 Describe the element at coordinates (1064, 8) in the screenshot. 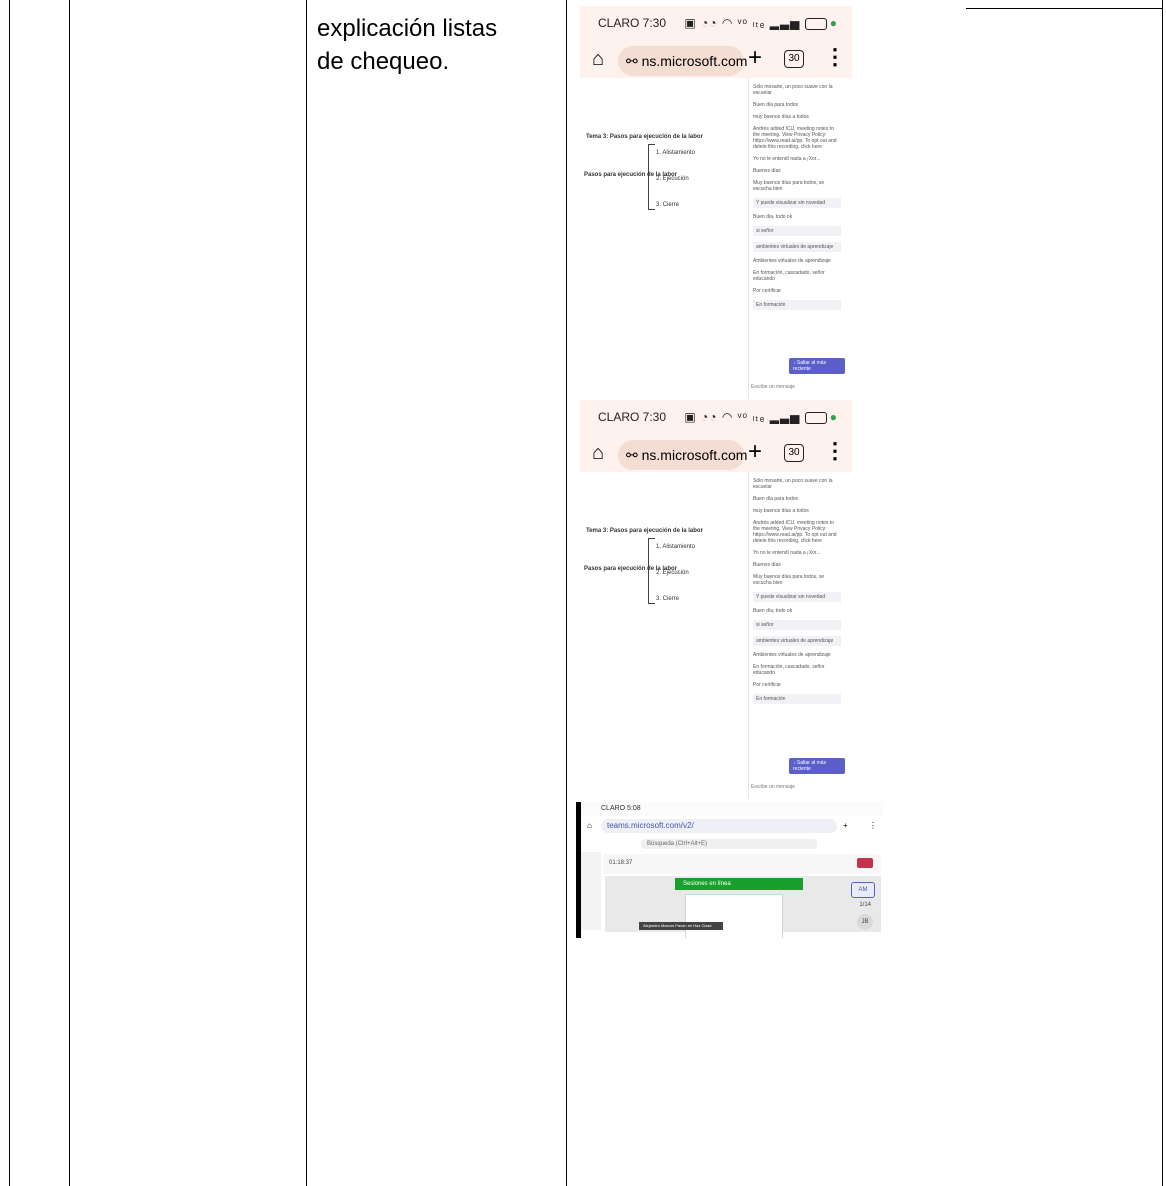

I see `table-row-divider` at that location.